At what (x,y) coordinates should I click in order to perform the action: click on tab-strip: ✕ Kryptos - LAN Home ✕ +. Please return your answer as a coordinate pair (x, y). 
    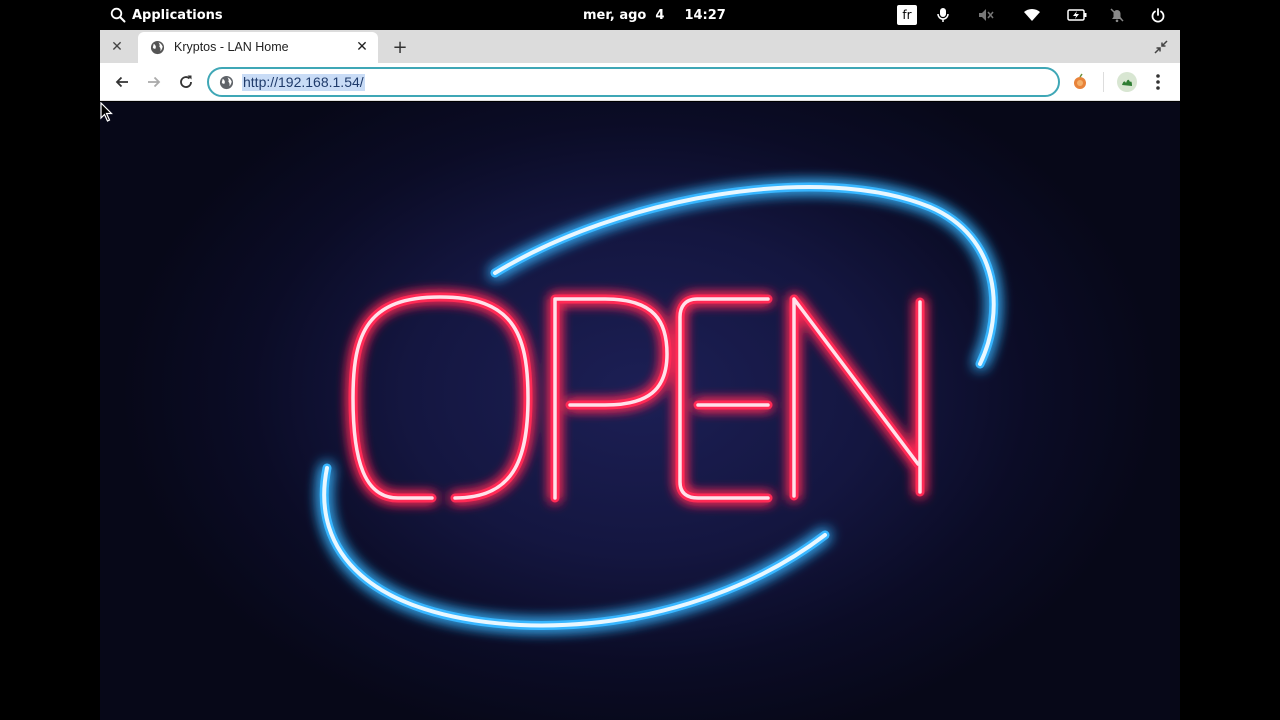
    Looking at the image, I should click on (640, 46).